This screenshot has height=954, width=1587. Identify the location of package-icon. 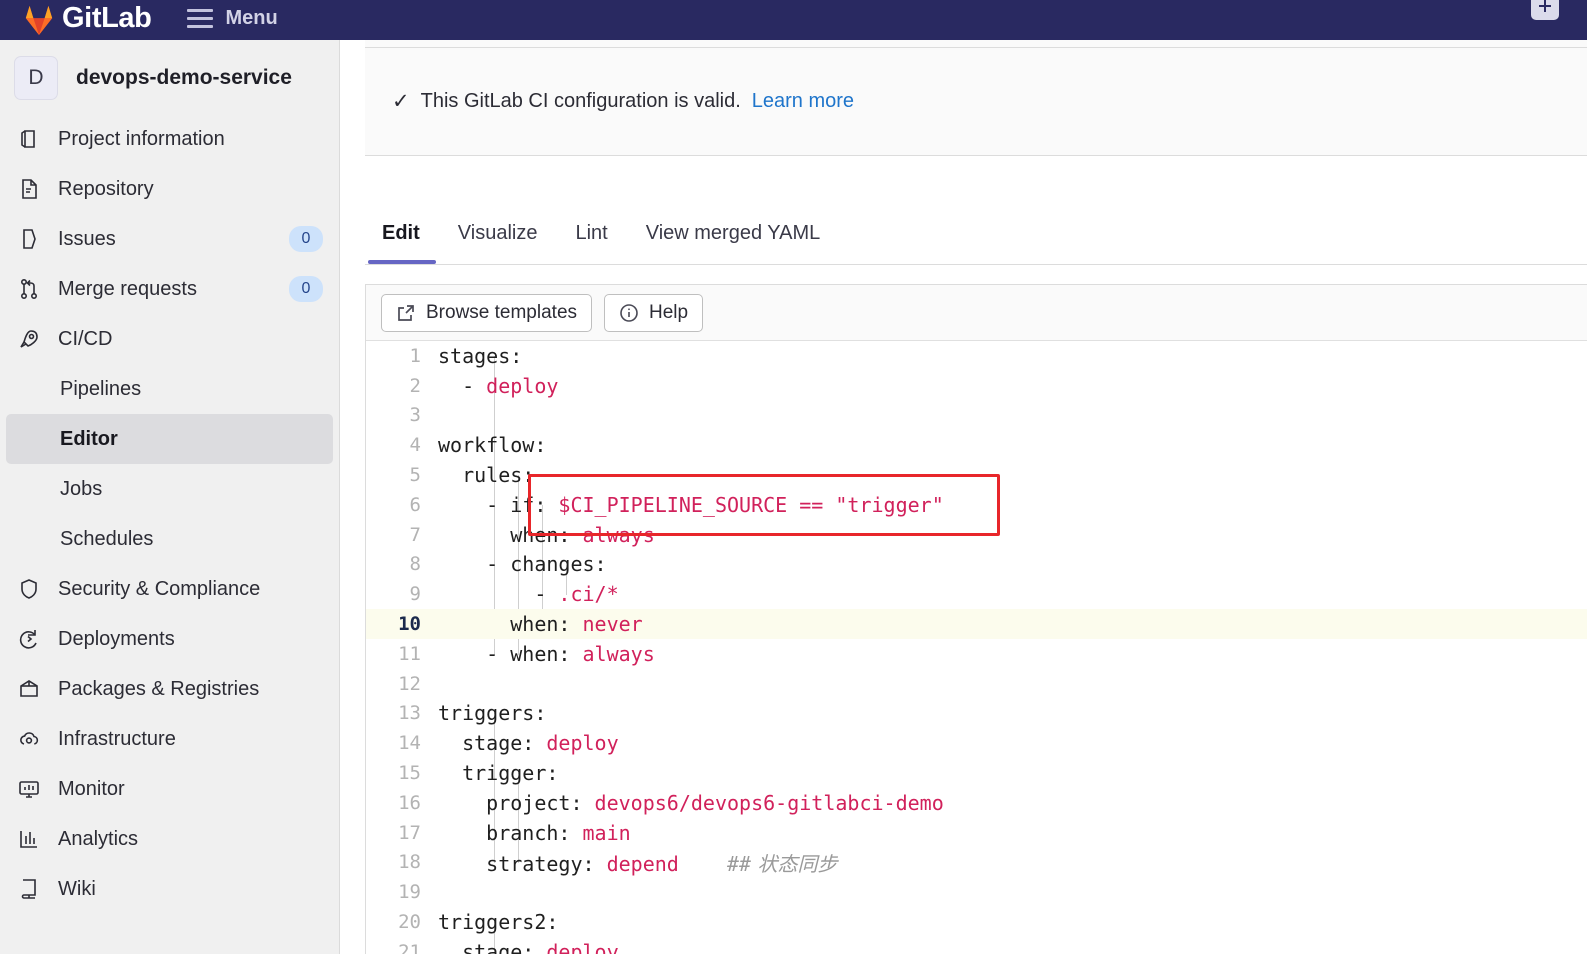
(29, 689).